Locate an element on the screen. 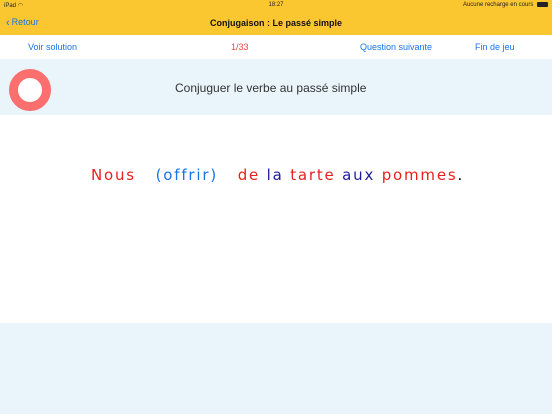  instruction-bar: Conjuguer le verbe au passé simple is located at coordinates (276, 88).